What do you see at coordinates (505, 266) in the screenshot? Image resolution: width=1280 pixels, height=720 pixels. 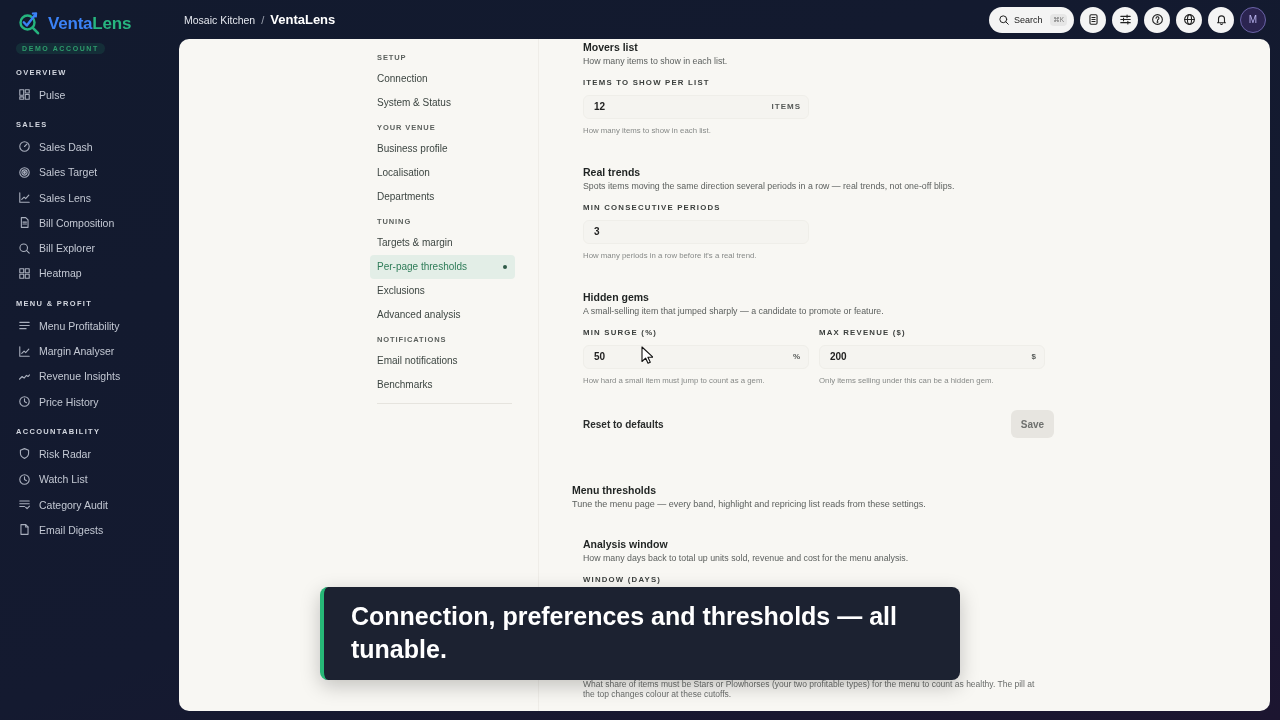 I see `dot-icon` at bounding box center [505, 266].